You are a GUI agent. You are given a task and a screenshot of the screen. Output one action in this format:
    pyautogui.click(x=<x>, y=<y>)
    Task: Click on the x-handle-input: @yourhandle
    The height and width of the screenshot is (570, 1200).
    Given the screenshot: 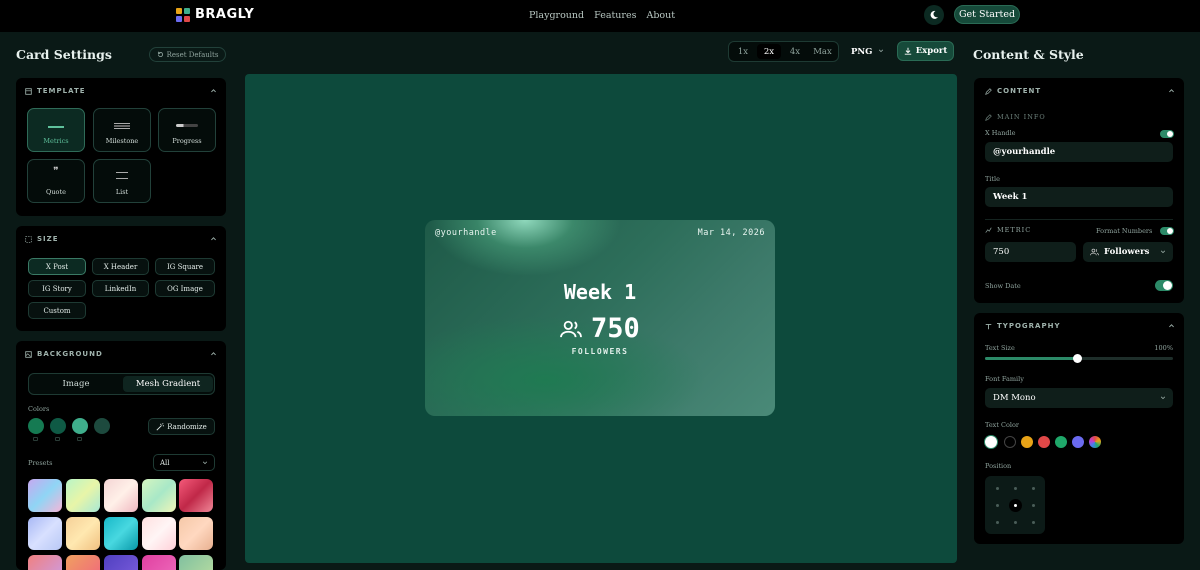 What is the action you would take?
    pyautogui.click(x=1079, y=152)
    